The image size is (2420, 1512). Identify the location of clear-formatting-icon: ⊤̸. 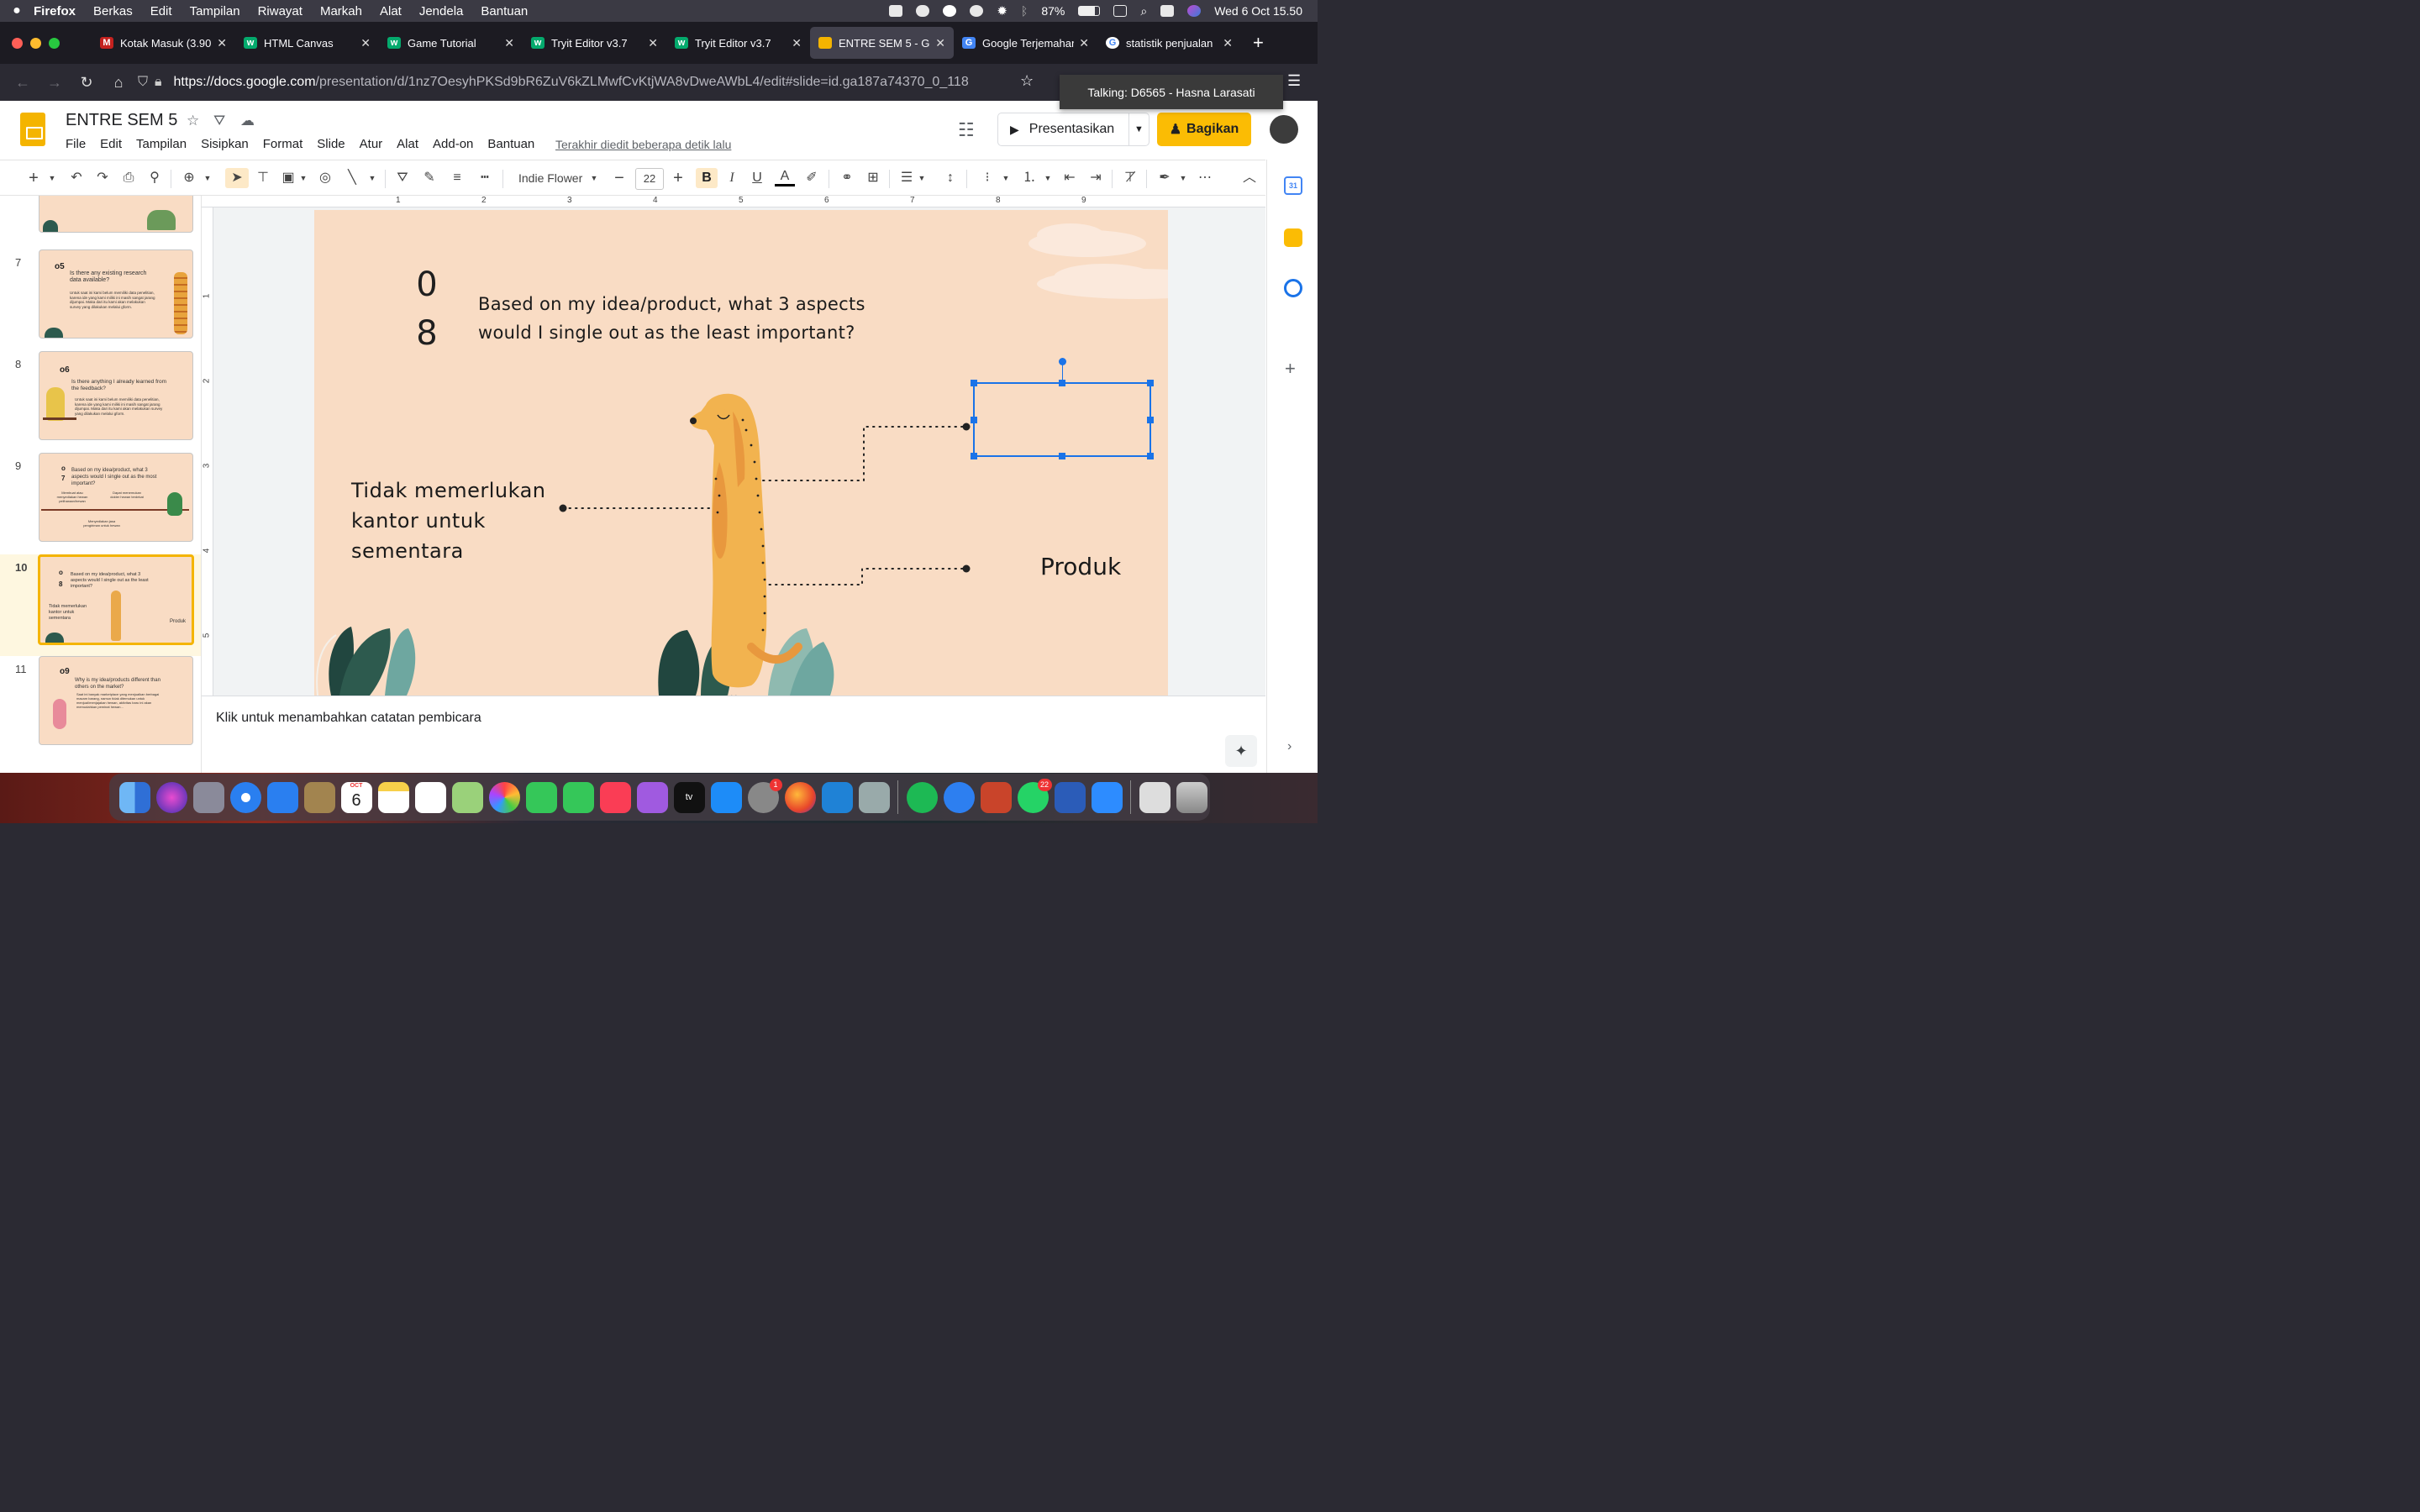
(1130, 178).